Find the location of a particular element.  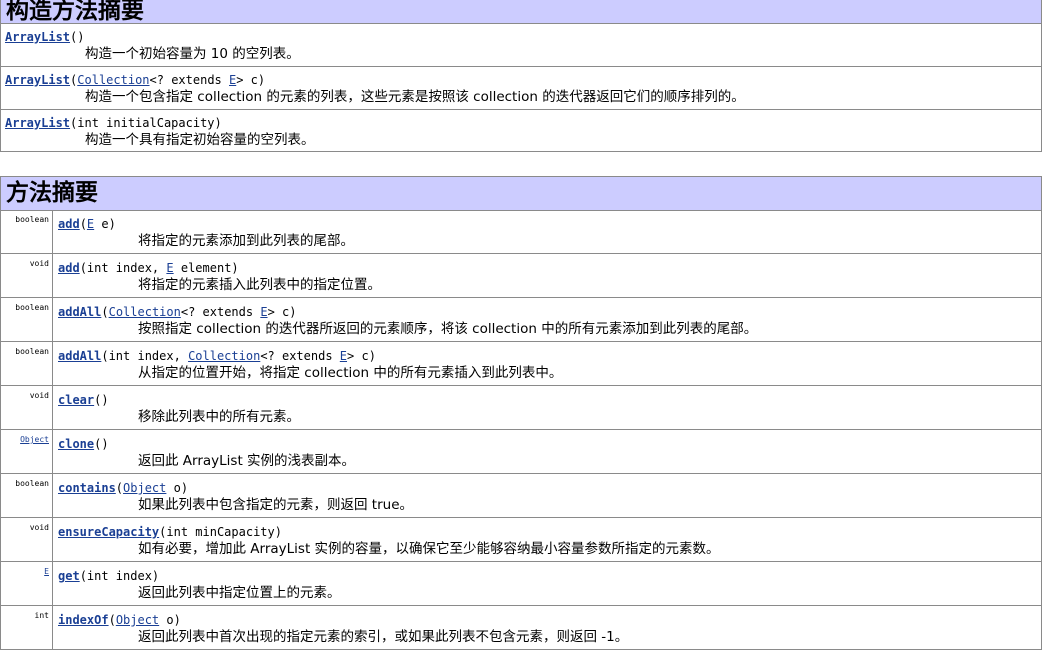

method-row: boolean add(E e) 将指定的元素添加到此列表的尾部。 is located at coordinates (521, 232).